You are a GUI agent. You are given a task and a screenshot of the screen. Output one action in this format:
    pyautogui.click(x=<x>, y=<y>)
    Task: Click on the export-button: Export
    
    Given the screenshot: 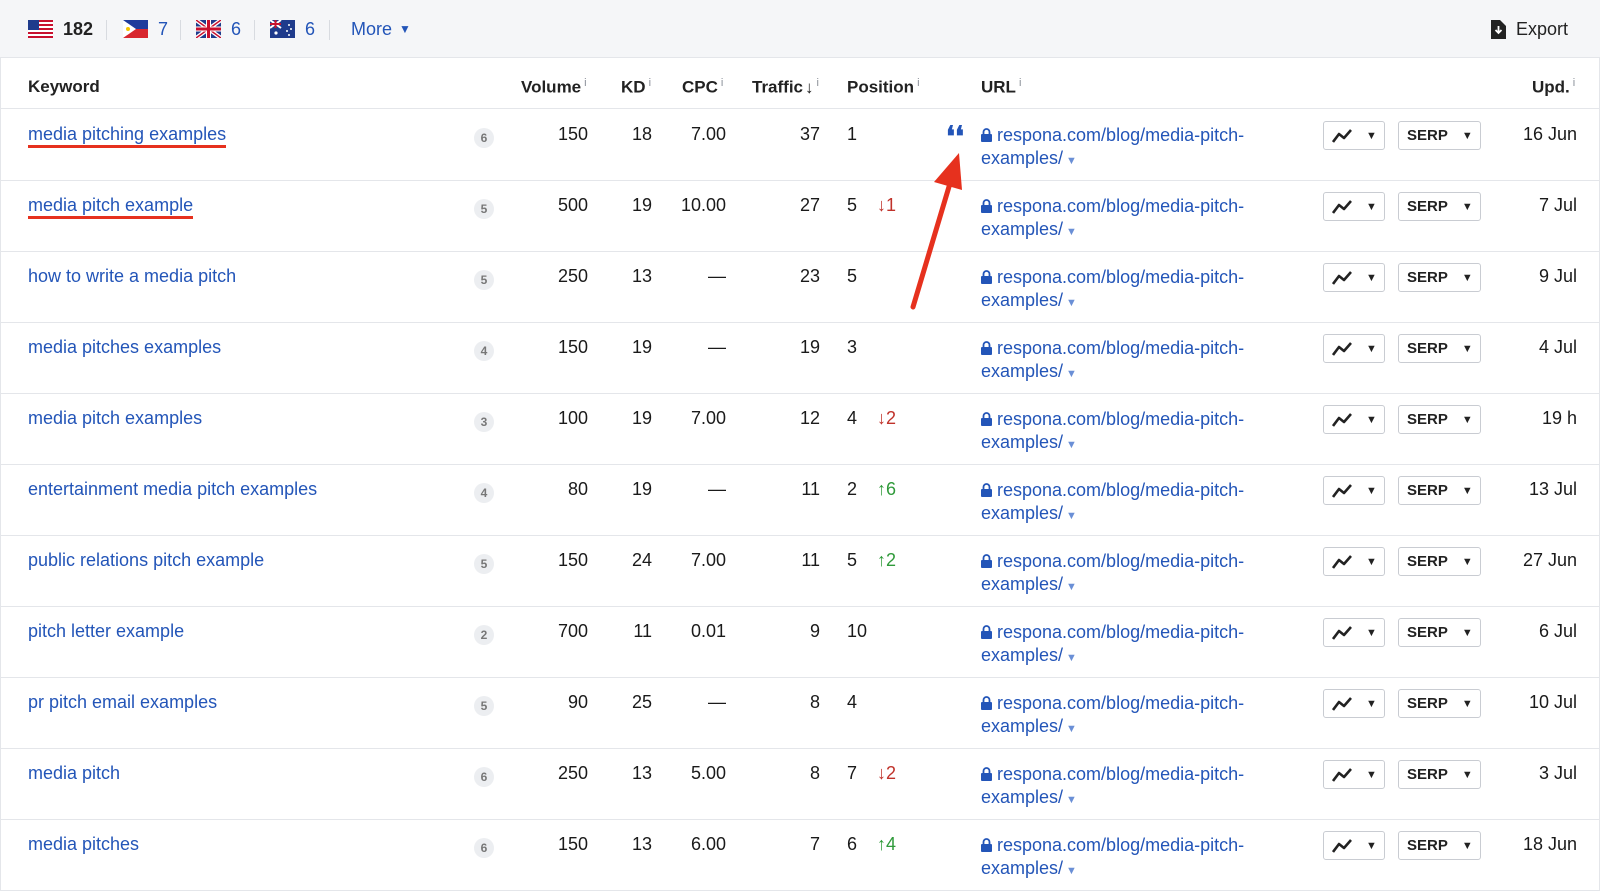 What is the action you would take?
    pyautogui.click(x=1529, y=29)
    